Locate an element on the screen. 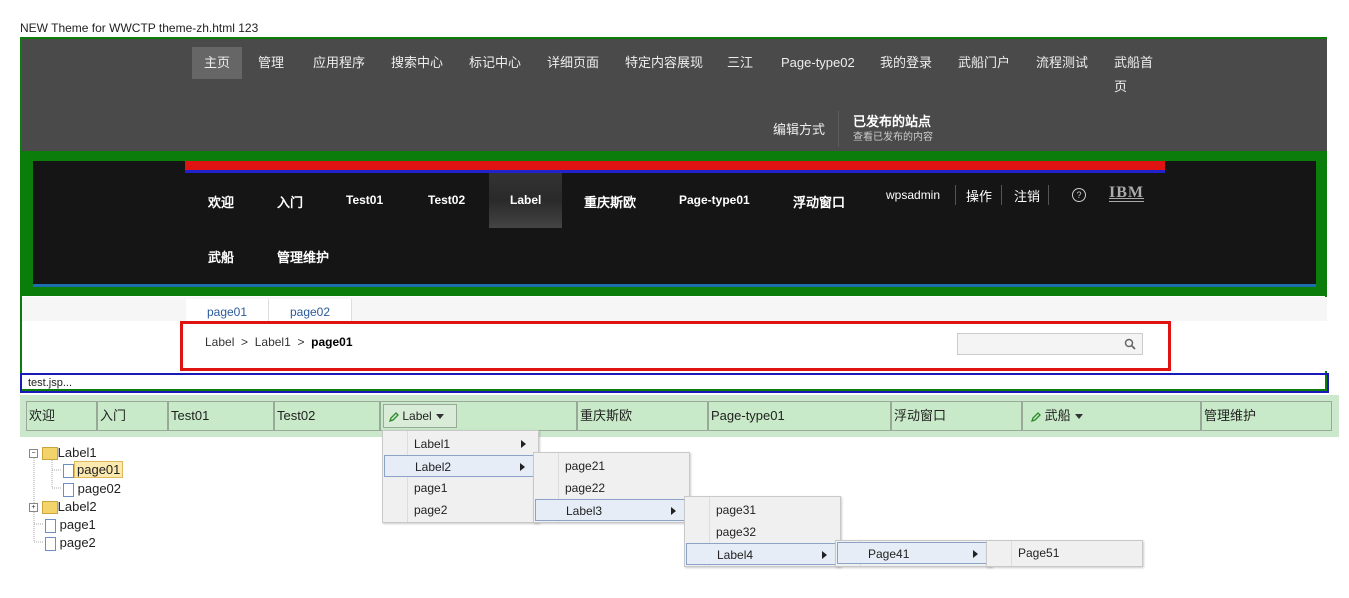 Image resolution: width=1349 pixels, height=598 pixels. top-nav-special-content: 特定内容展现 is located at coordinates (664, 63).